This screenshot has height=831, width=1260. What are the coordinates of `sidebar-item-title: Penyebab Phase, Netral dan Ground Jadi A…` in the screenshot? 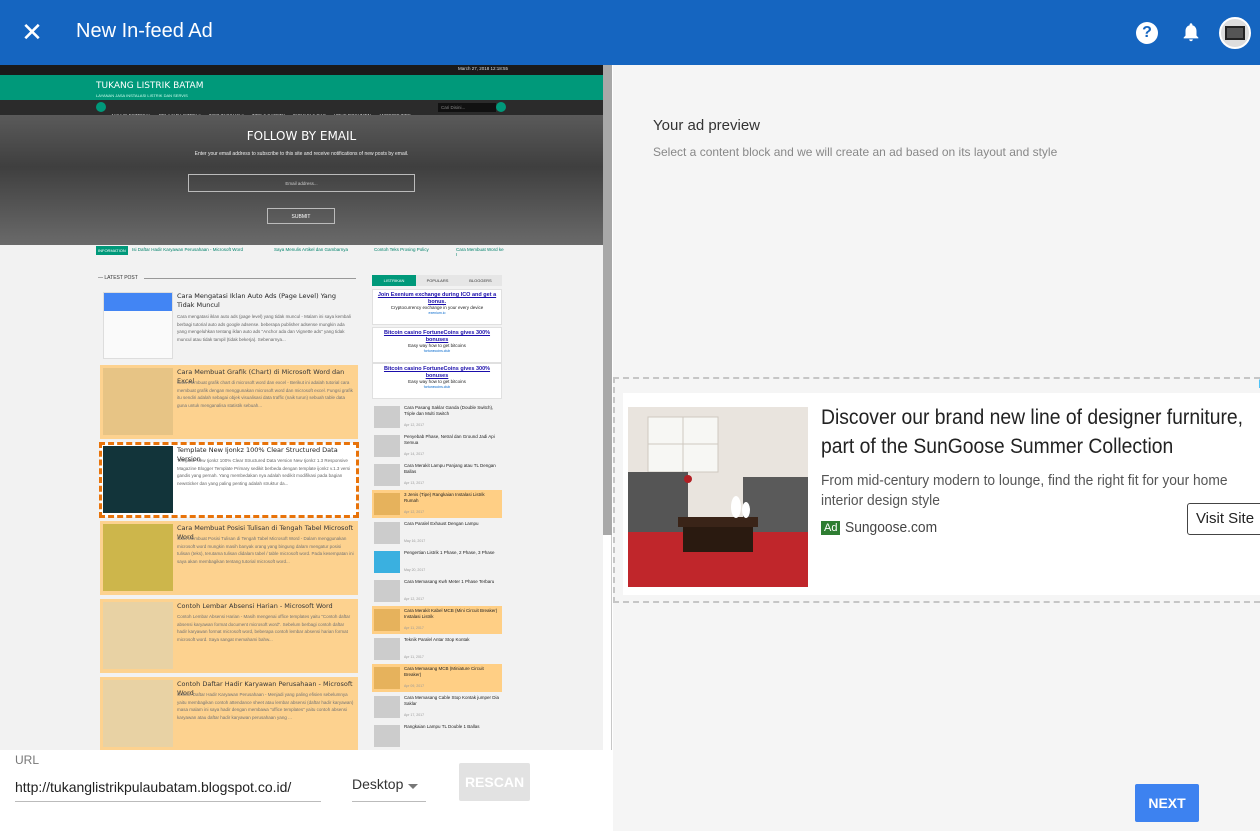 It's located at (452, 440).